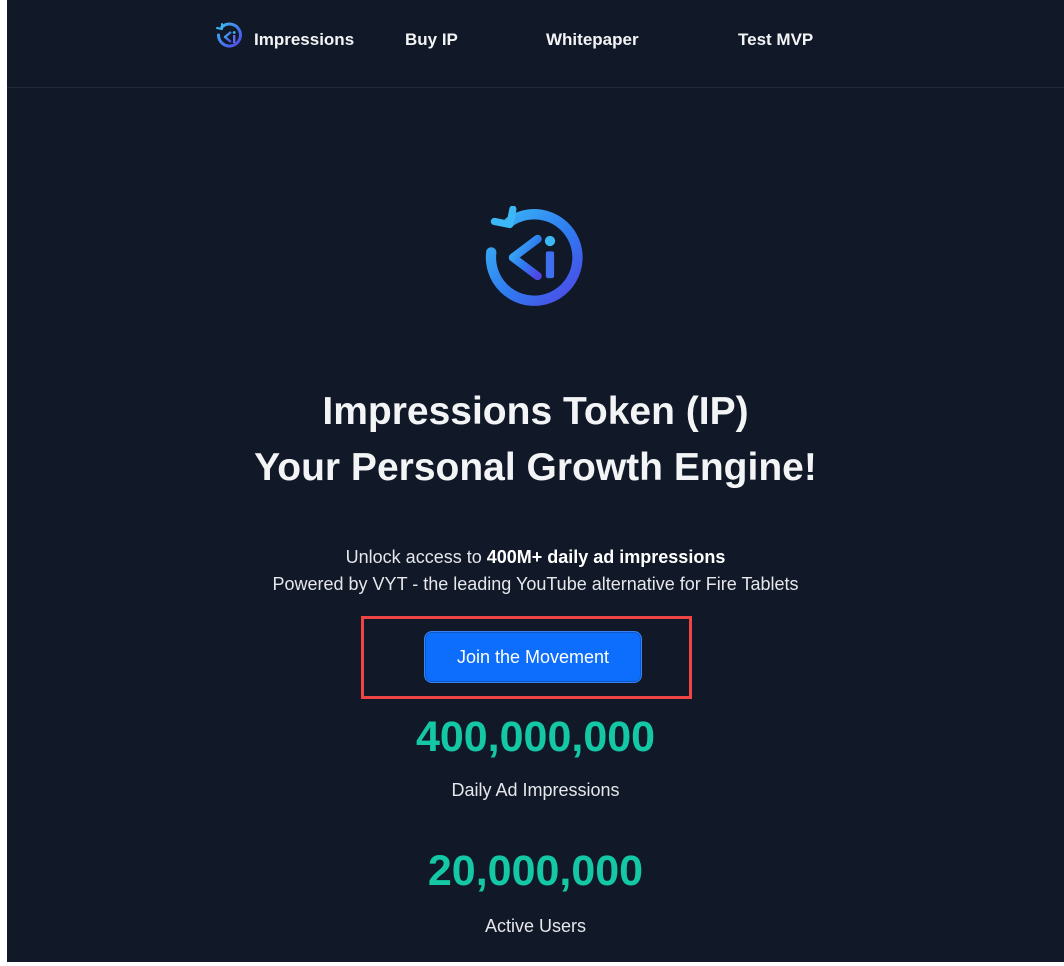 The image size is (1064, 966). I want to click on stat-label-users: Active Users, so click(535, 926).